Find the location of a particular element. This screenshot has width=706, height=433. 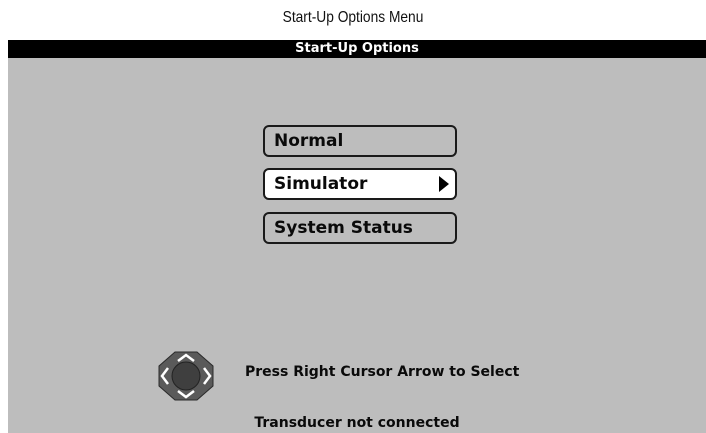

right-arrow-icon is located at coordinates (444, 184).